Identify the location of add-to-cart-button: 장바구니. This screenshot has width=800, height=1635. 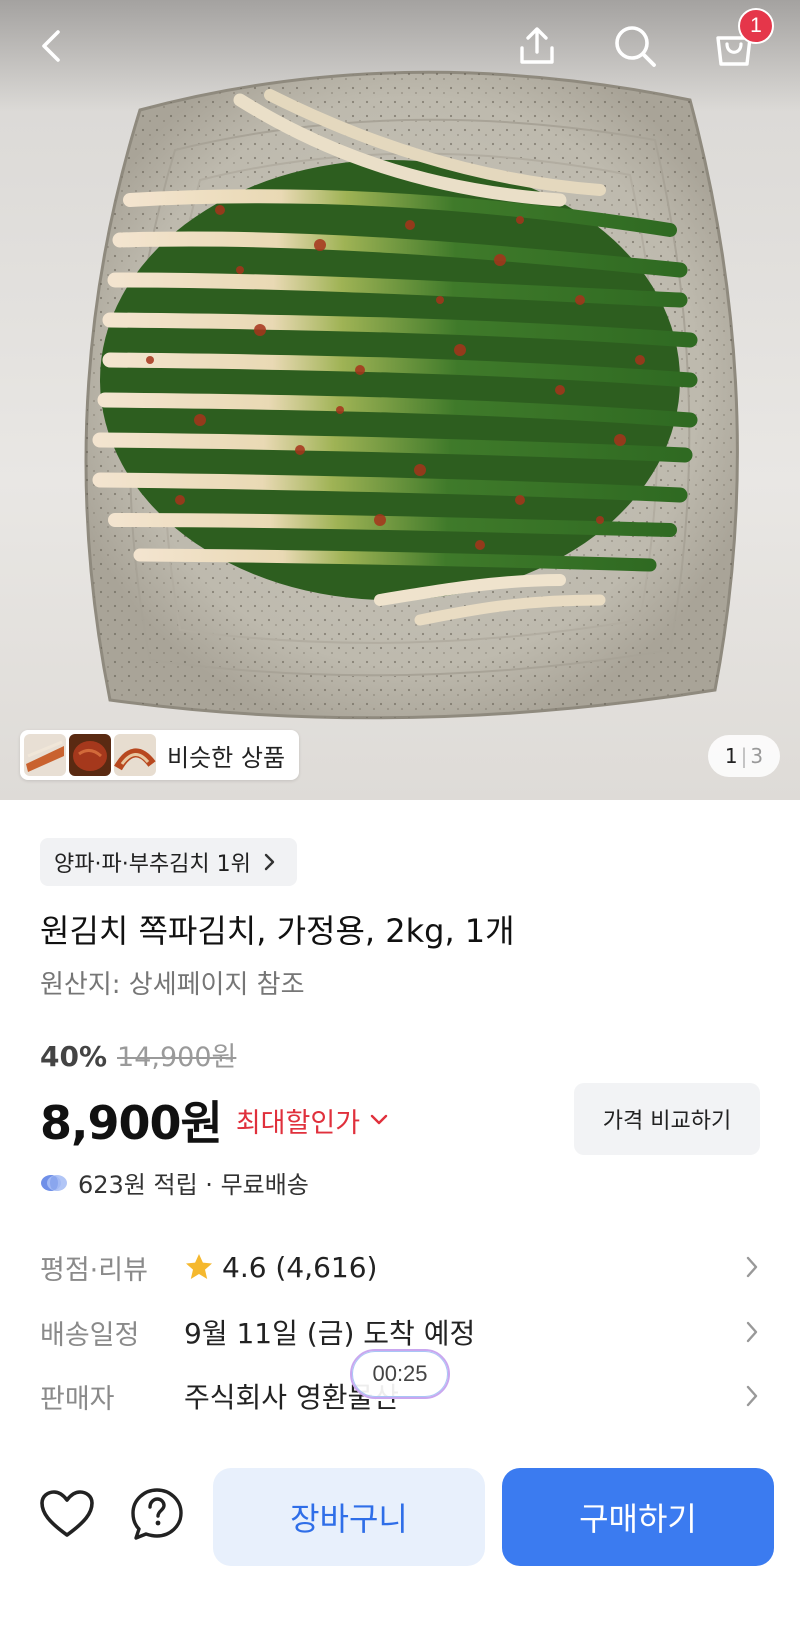
(349, 1517).